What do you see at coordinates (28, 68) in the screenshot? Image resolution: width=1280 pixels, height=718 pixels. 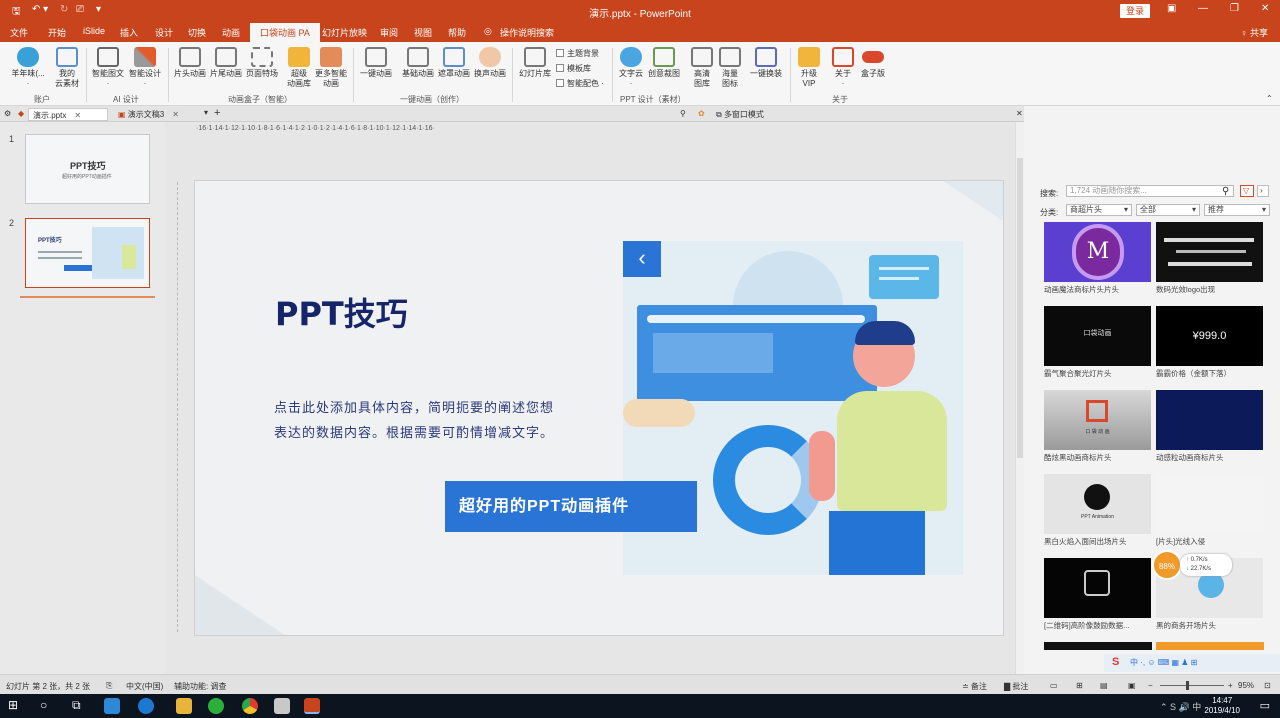 I see `account-button: 羊年味(... ·` at bounding box center [28, 68].